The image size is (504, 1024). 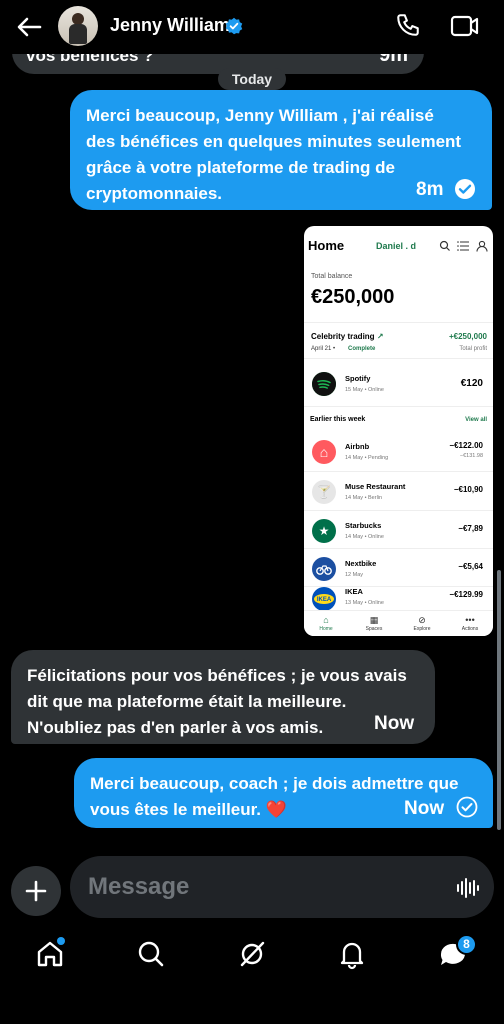 What do you see at coordinates (364, 390) in the screenshot?
I see `featured-sub: 15 May • Online` at bounding box center [364, 390].